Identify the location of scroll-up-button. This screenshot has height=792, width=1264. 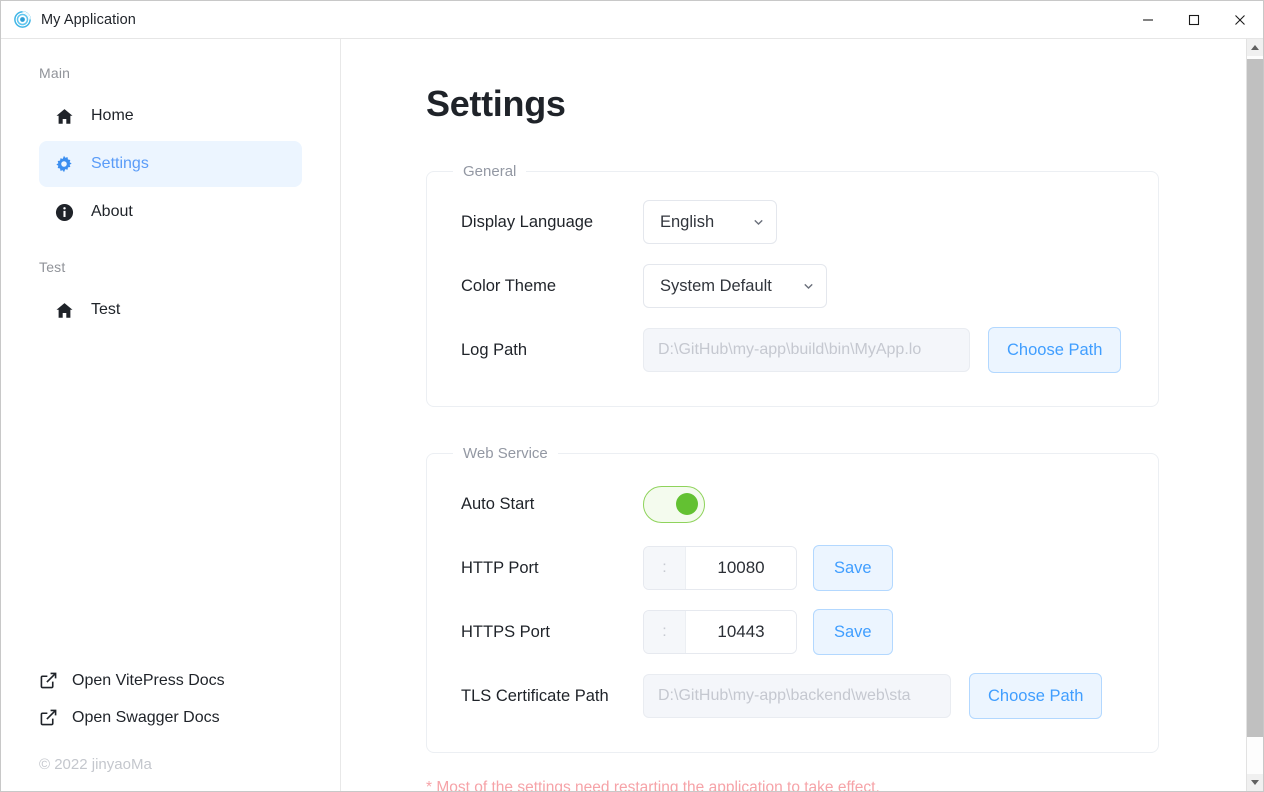
(1255, 47).